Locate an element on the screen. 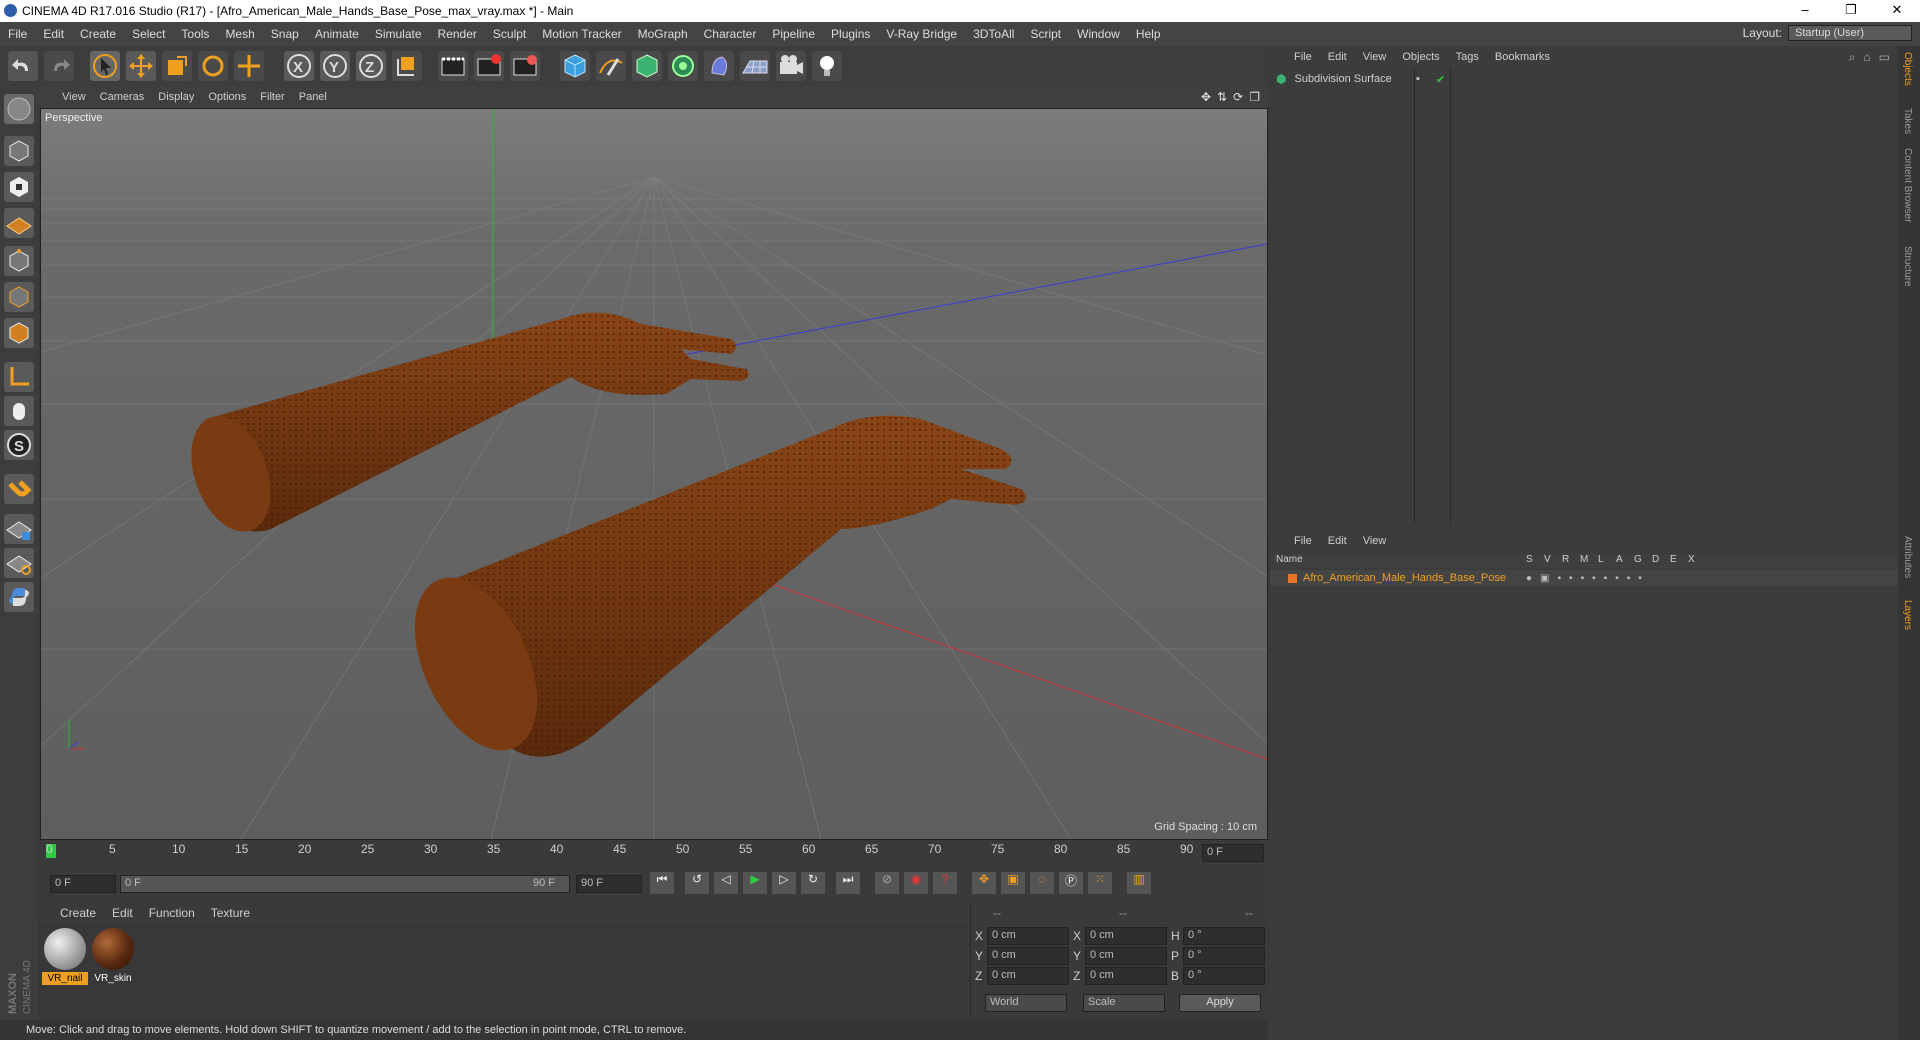 This screenshot has height=1040, width=1920. layer-color-swatch is located at coordinates (1292, 578).